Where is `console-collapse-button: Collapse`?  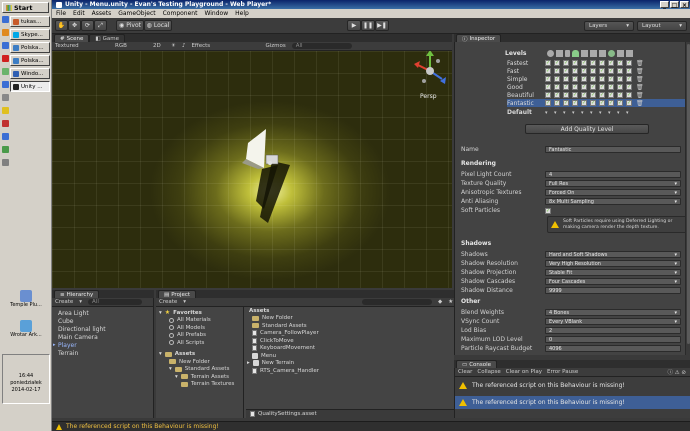 console-collapse-button: Collapse is located at coordinates (488, 372).